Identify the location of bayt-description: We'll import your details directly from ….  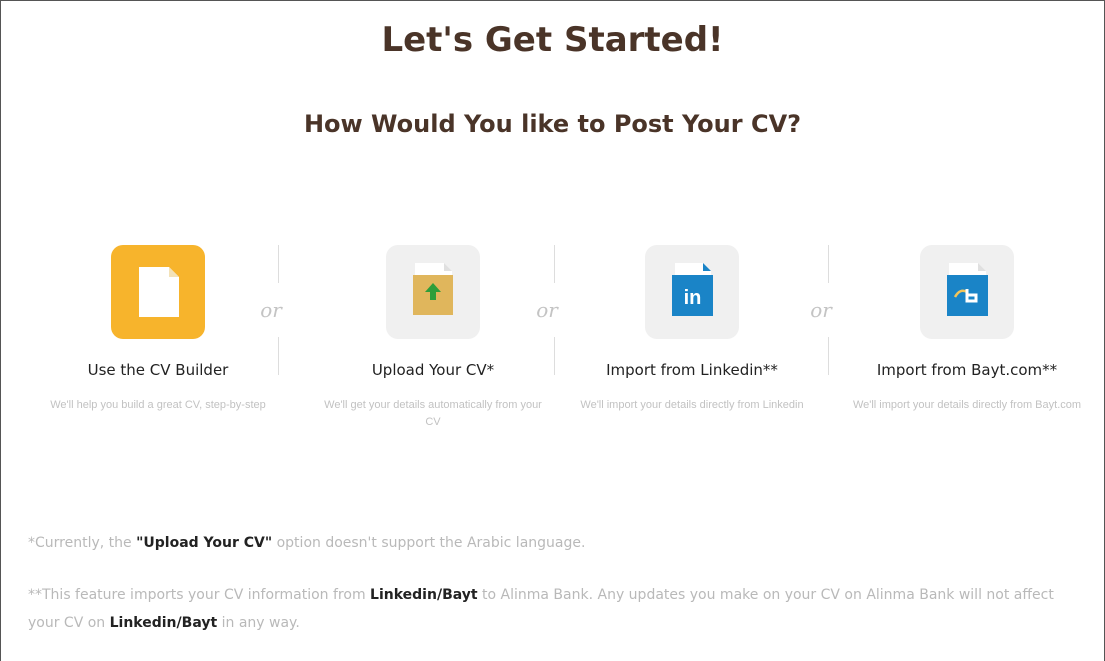
(967, 405).